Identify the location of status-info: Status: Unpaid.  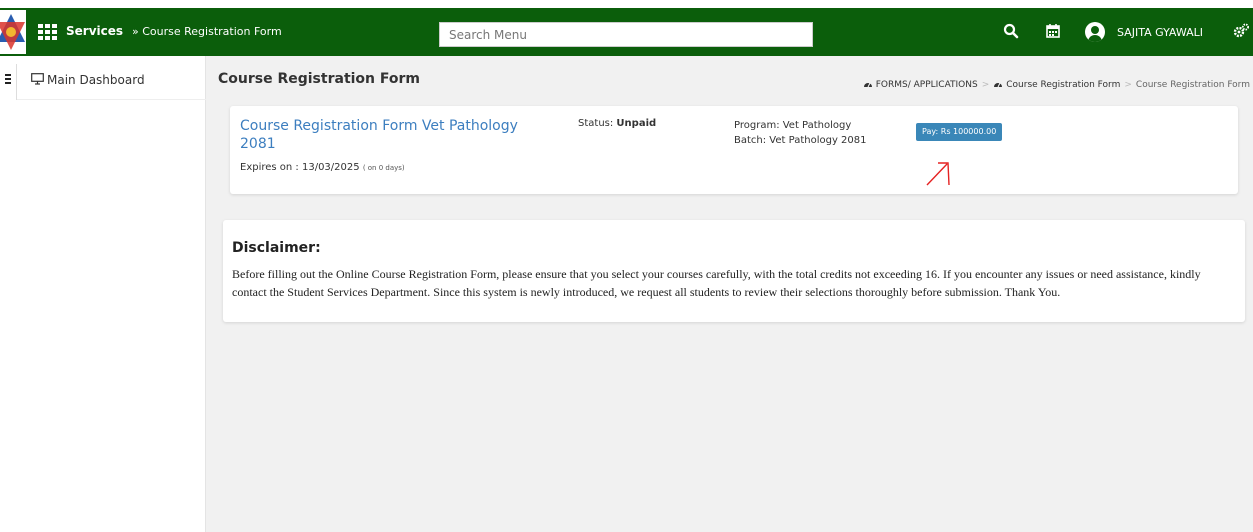
(617, 123).